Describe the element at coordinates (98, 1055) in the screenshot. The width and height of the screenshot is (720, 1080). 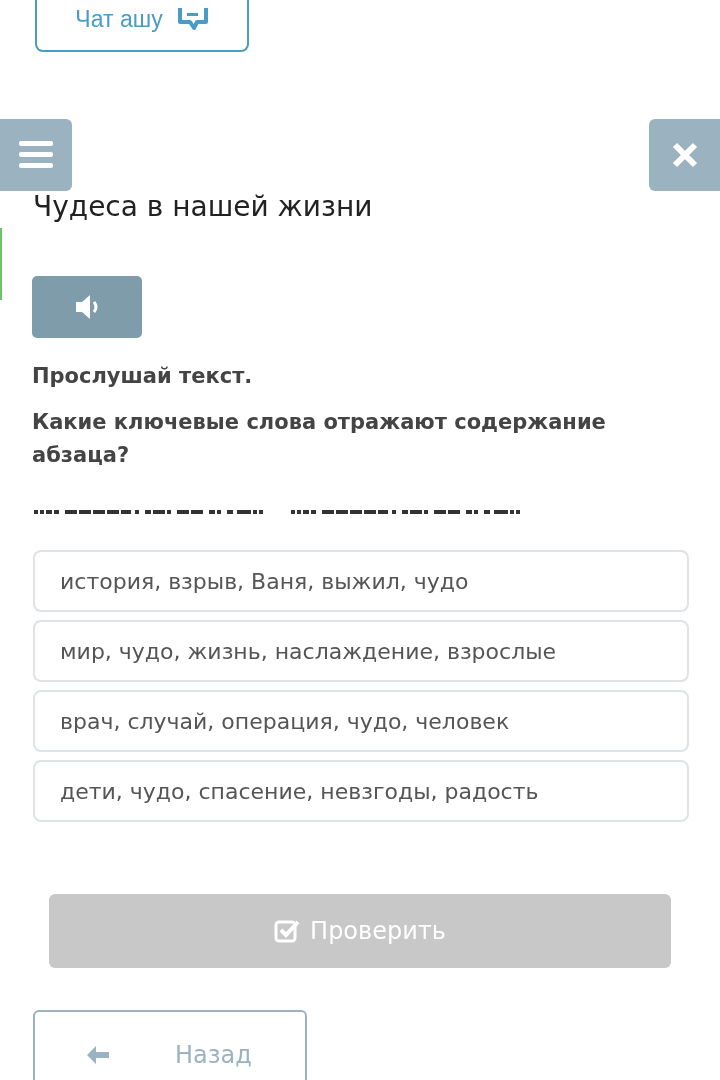
I see `arrow-left-icon` at that location.